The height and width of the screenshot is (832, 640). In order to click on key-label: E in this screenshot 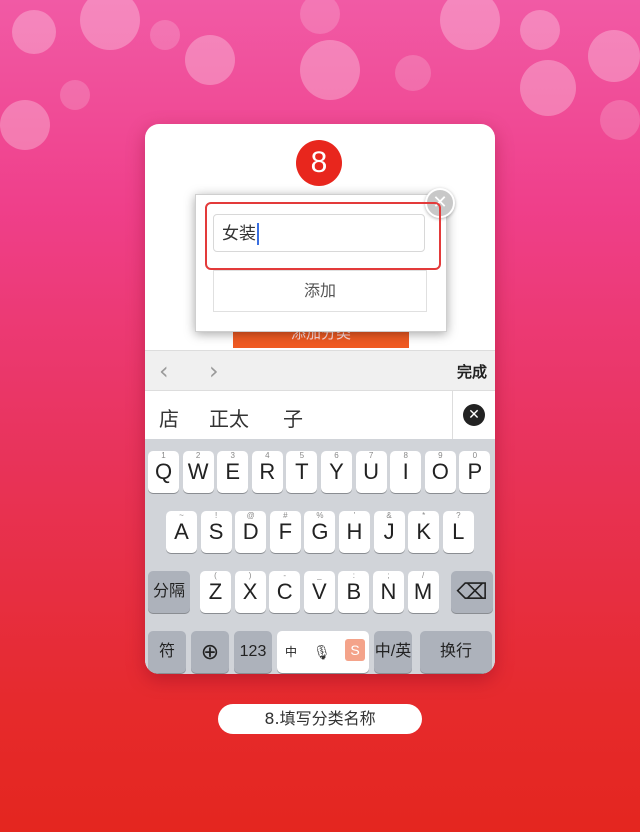, I will do `click(233, 471)`.